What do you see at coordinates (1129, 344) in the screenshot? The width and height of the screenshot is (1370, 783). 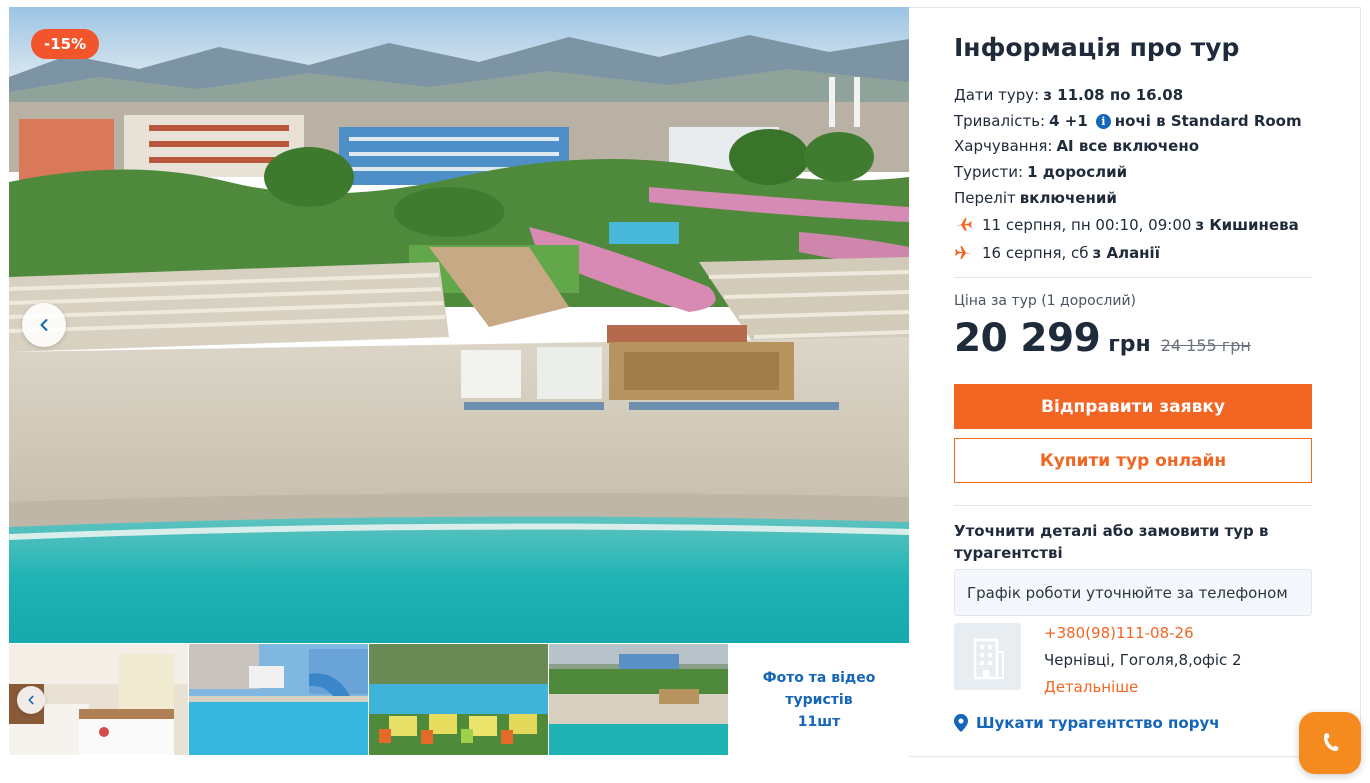 I see `price-currency: грн` at bounding box center [1129, 344].